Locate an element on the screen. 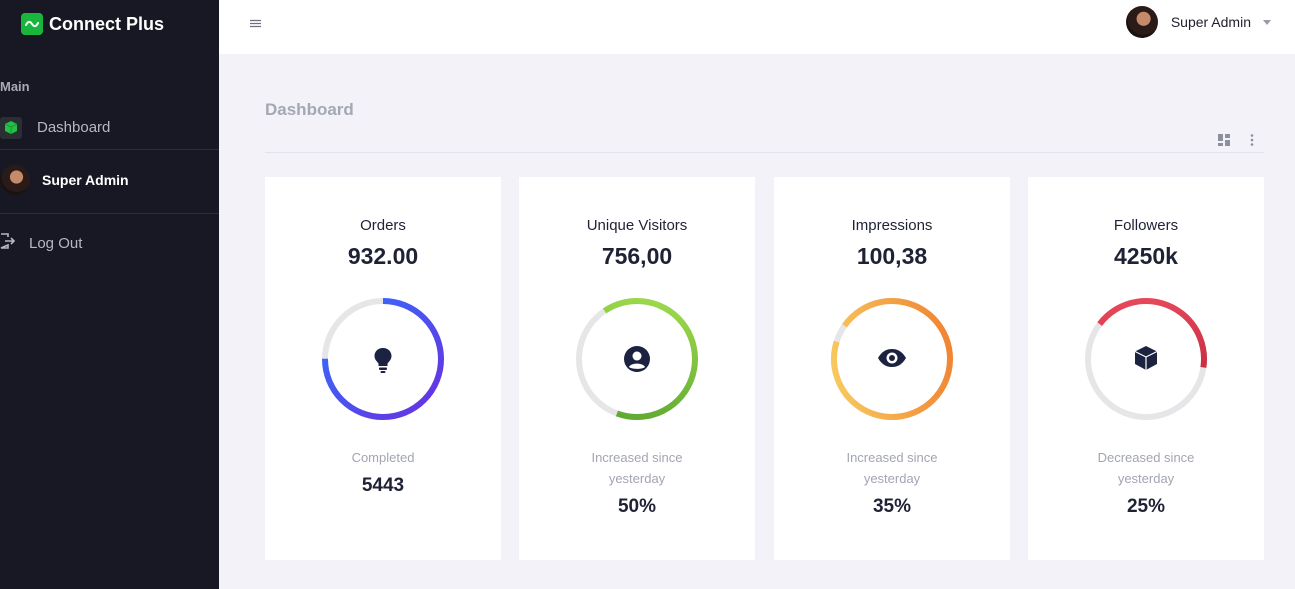 The height and width of the screenshot is (589, 1295). eye-icon is located at coordinates (892, 358).